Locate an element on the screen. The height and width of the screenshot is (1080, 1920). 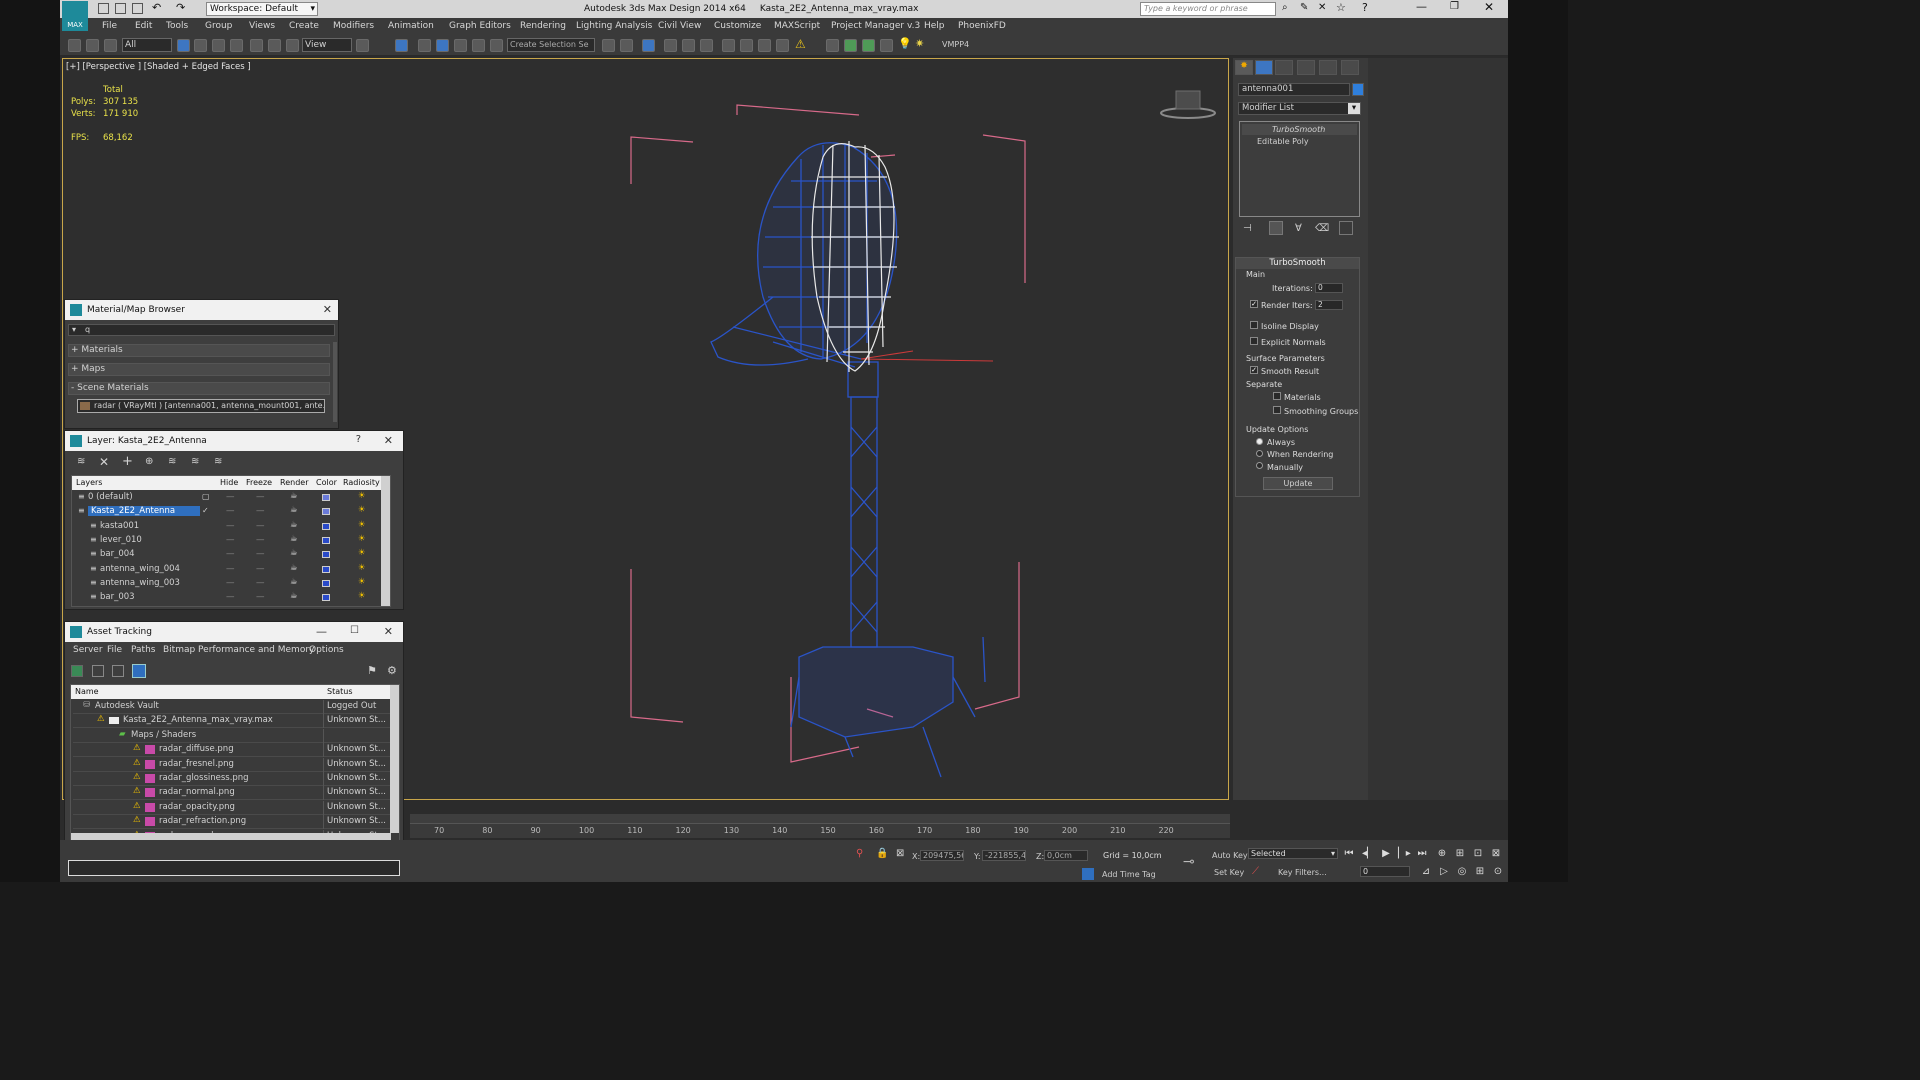
close-icon: ✕ is located at coordinates (388, 631).